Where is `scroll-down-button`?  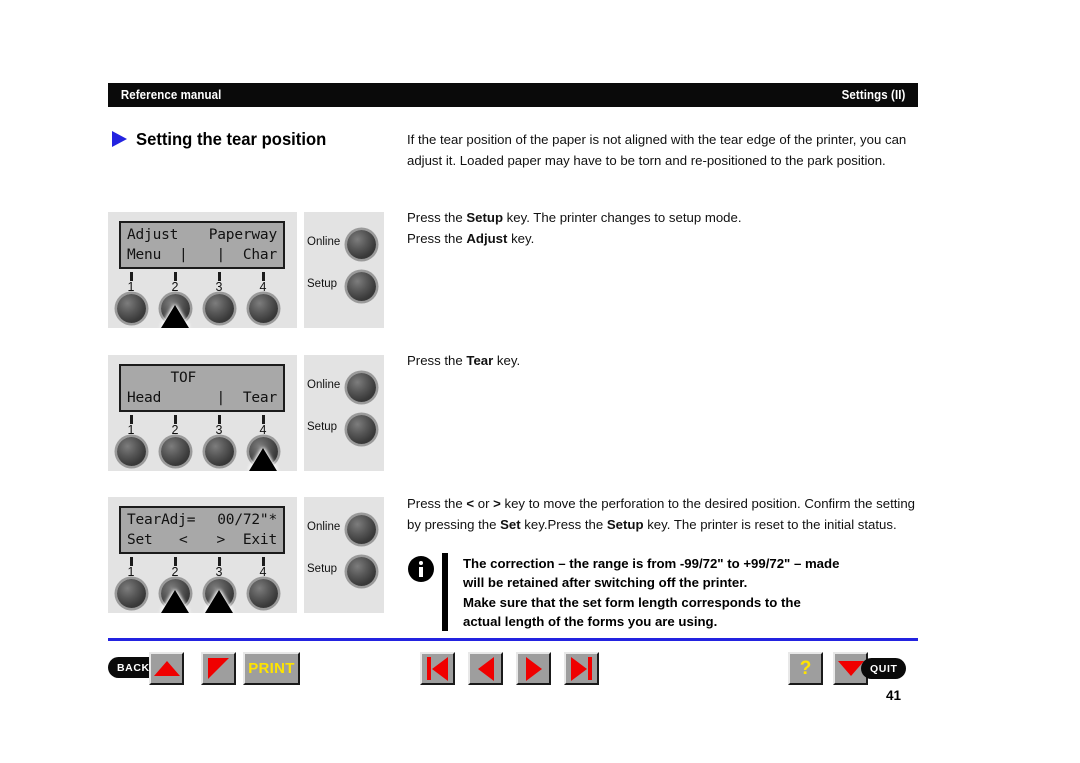
scroll-down-button is located at coordinates (218, 668).